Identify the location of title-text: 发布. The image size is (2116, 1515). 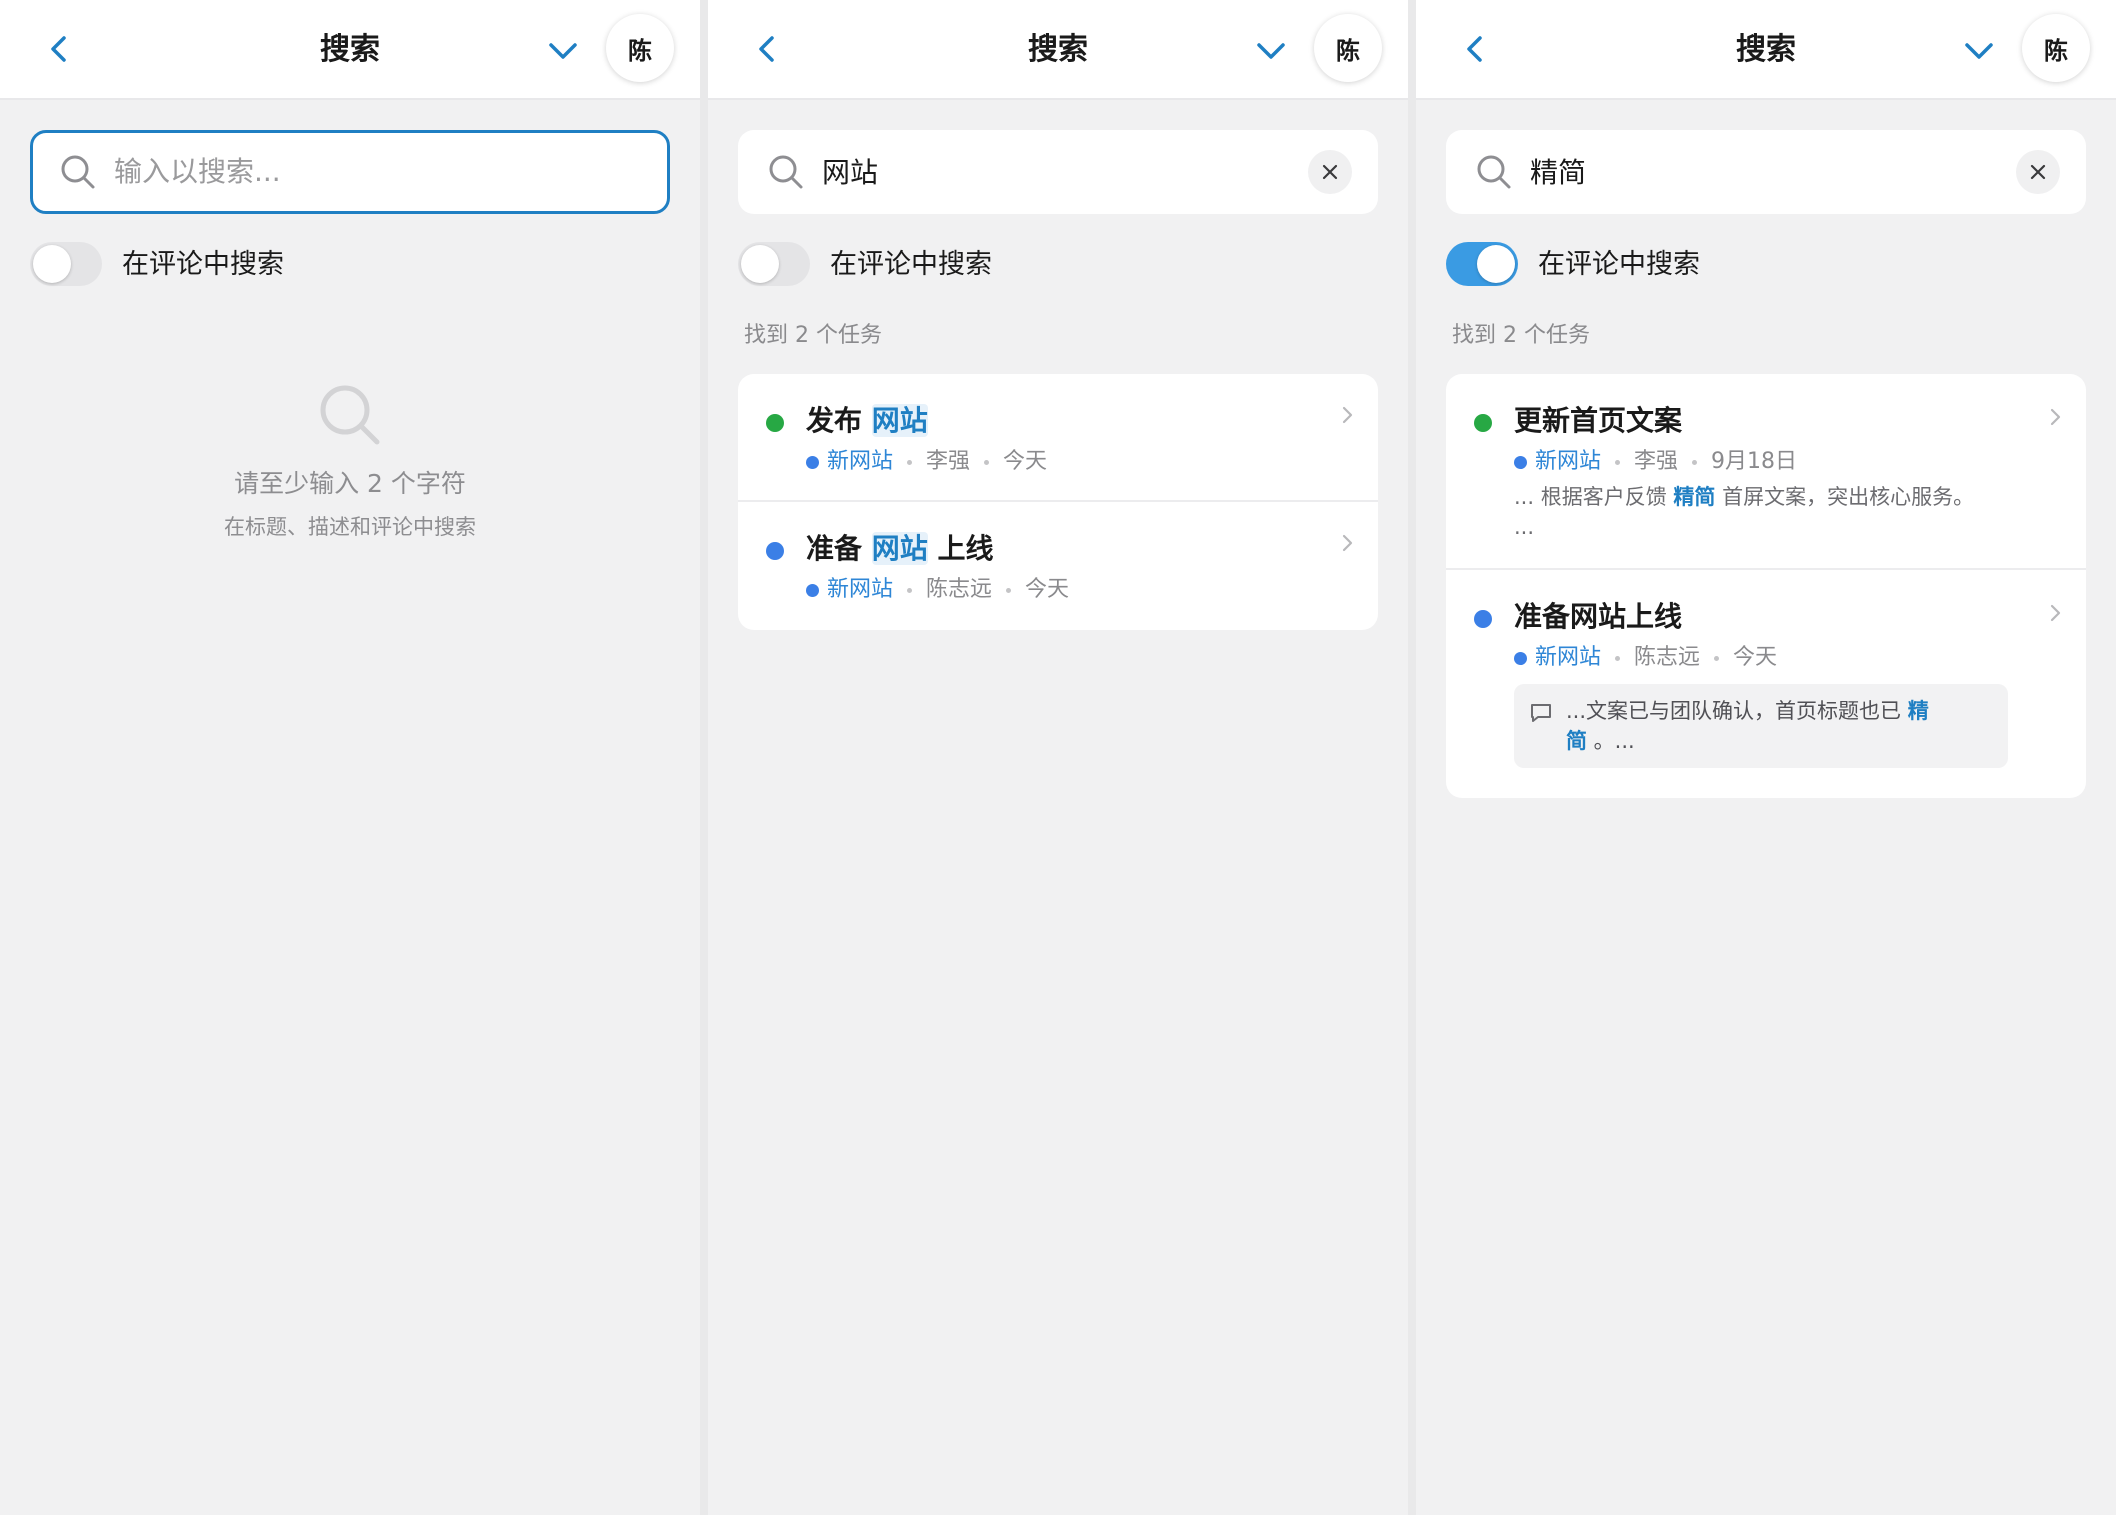
(839, 420).